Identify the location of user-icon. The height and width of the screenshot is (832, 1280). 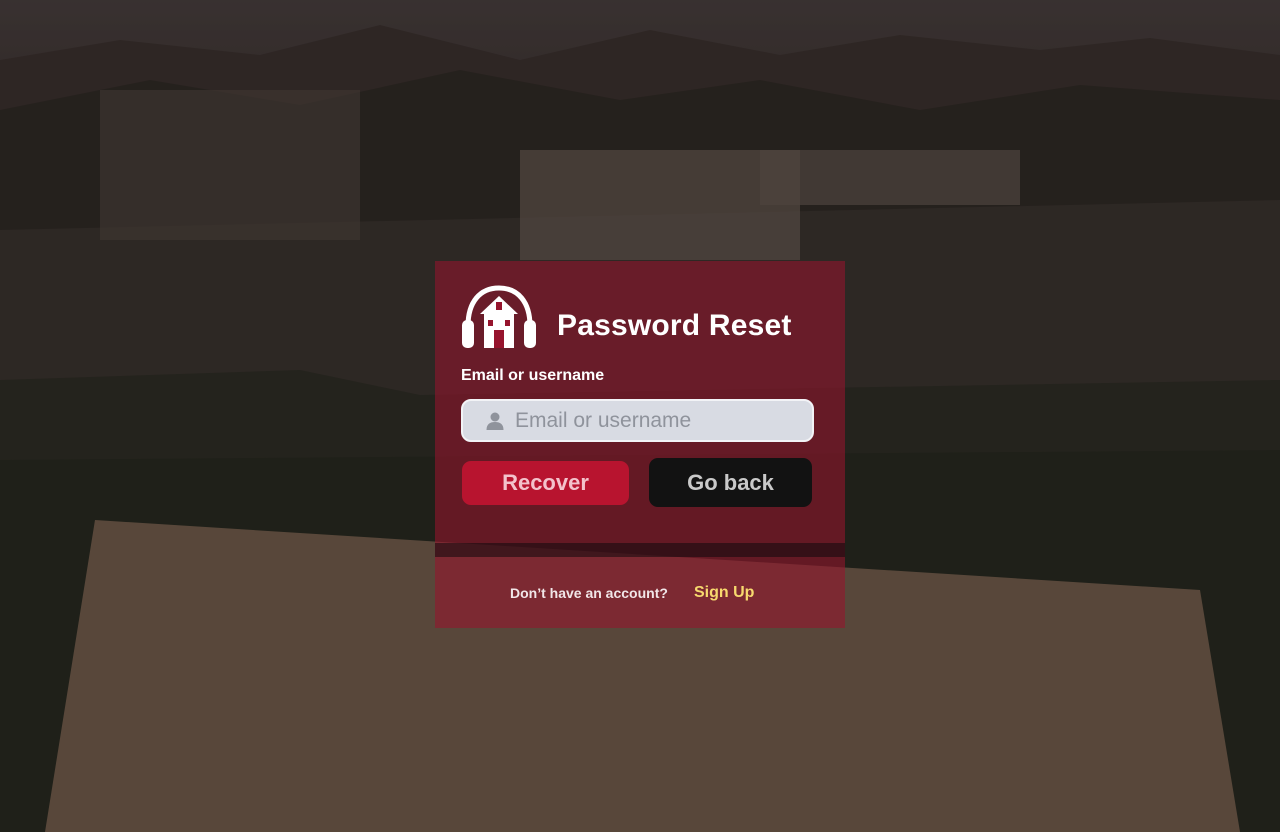
(495, 421).